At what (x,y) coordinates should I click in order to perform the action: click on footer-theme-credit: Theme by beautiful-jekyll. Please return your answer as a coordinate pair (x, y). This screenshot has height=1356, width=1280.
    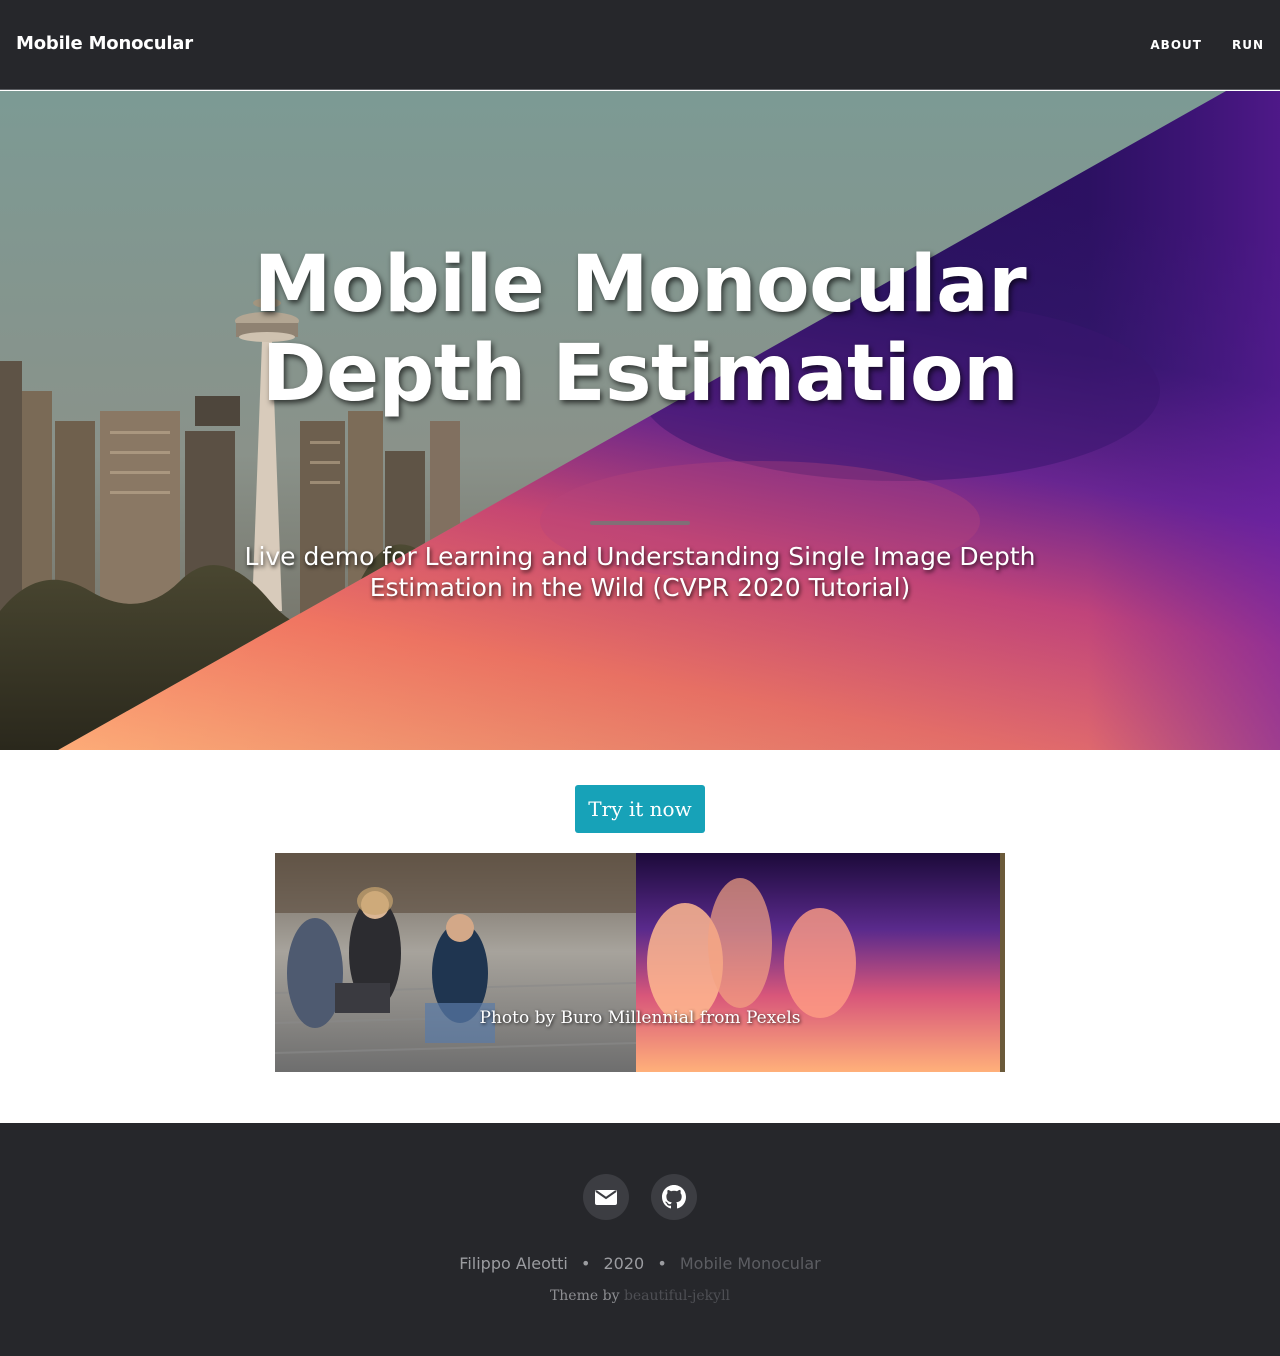
    Looking at the image, I should click on (640, 1296).